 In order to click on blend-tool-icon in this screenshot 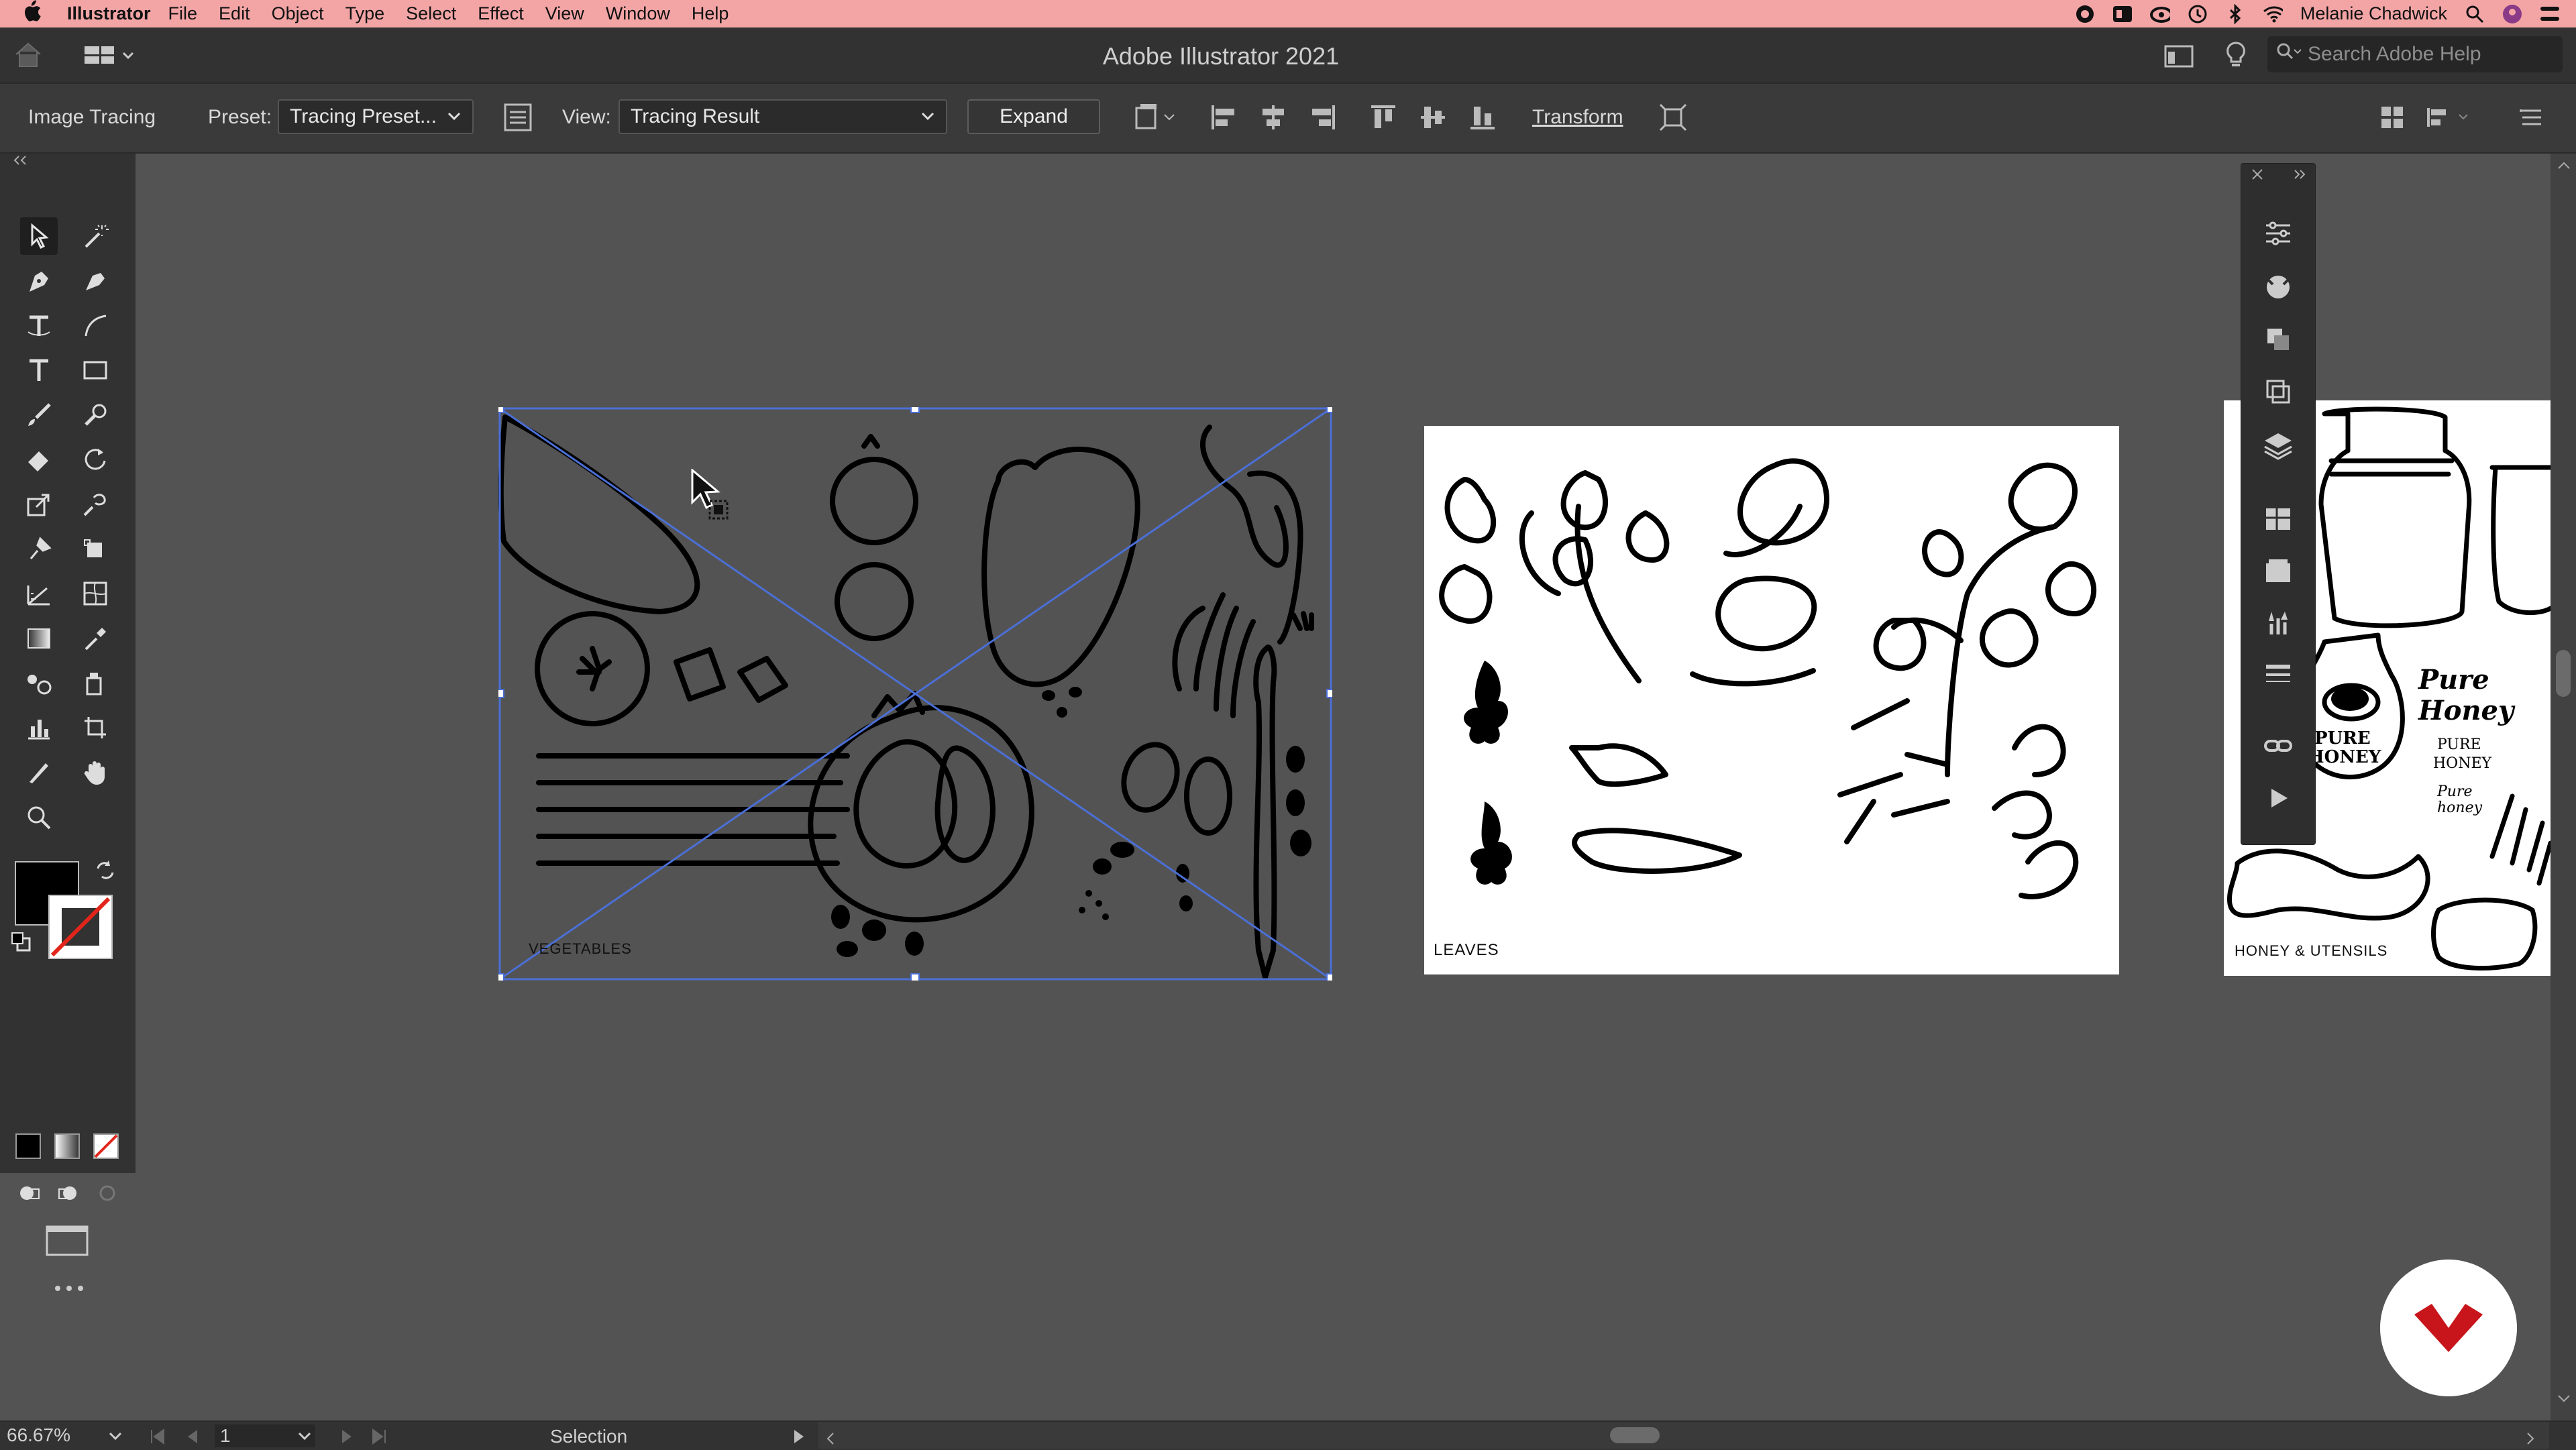, I will do `click(39, 683)`.